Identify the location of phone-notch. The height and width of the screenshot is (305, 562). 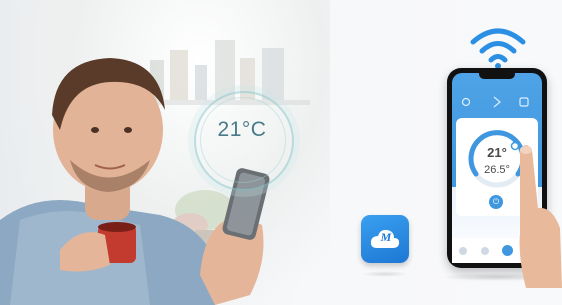
(497, 76).